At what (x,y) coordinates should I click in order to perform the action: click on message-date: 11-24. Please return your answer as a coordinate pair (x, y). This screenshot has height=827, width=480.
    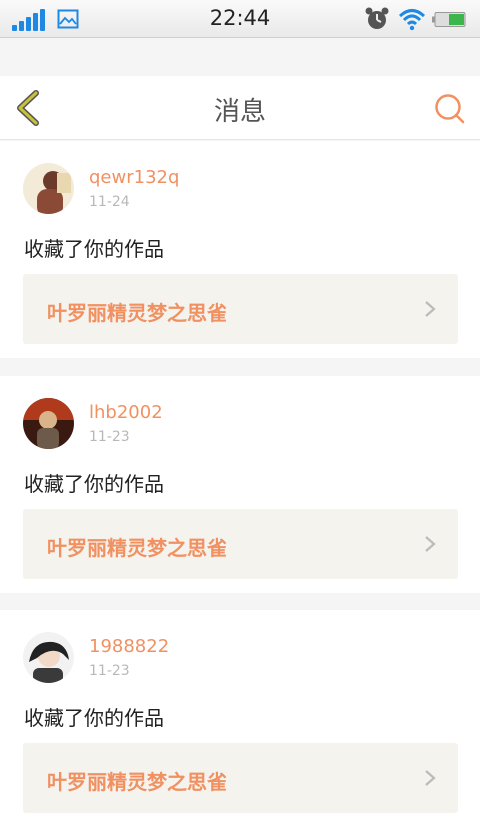
    Looking at the image, I should click on (109, 202).